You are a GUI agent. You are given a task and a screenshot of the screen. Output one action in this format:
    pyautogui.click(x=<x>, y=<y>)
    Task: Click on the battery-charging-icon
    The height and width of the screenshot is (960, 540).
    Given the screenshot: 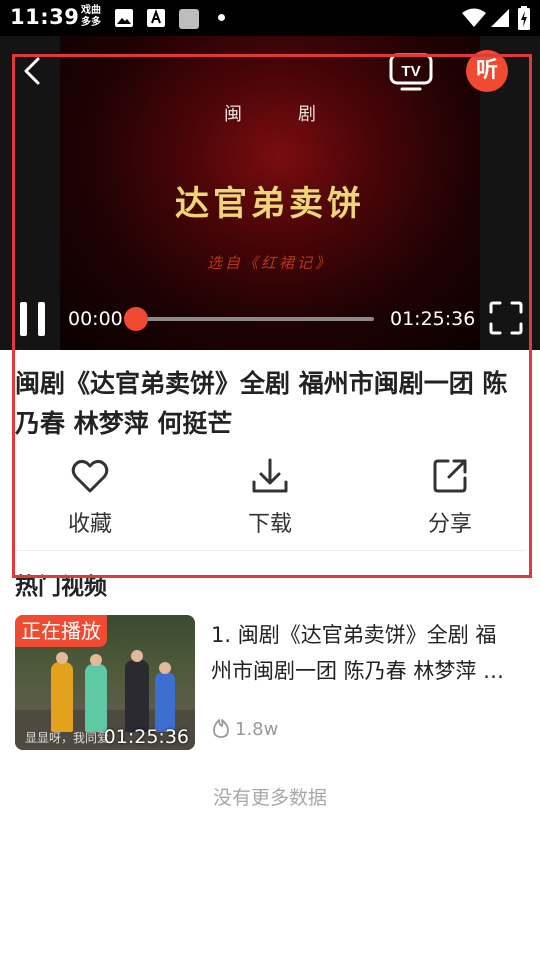 What is the action you would take?
    pyautogui.click(x=524, y=18)
    